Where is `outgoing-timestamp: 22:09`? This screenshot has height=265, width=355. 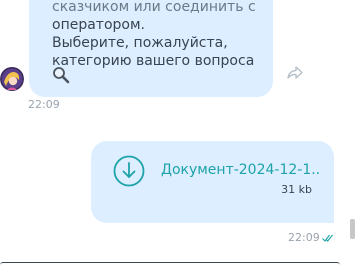
outgoing-timestamp: 22:09 is located at coordinates (304, 237).